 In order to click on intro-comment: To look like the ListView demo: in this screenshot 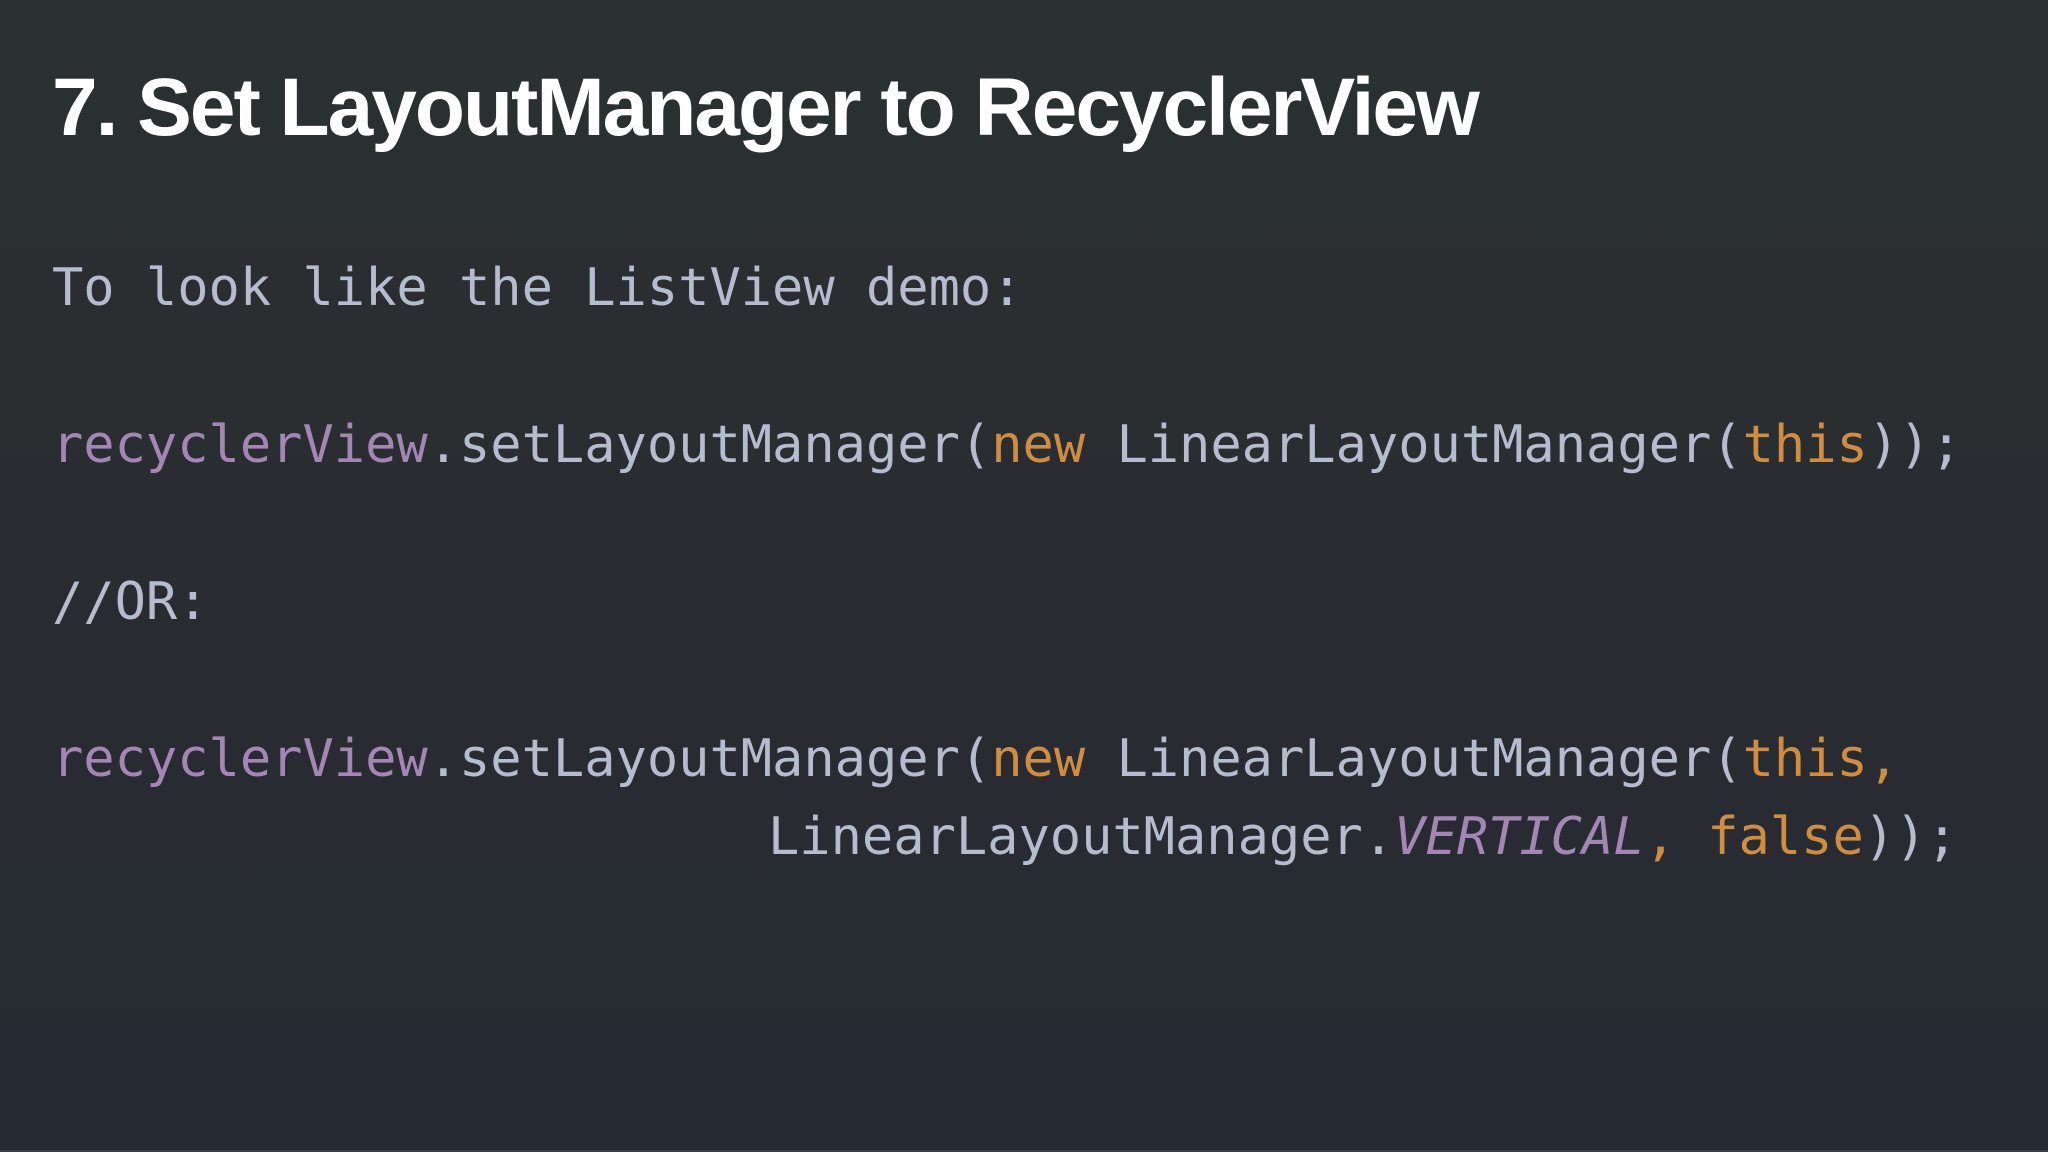, I will do `click(537, 288)`.